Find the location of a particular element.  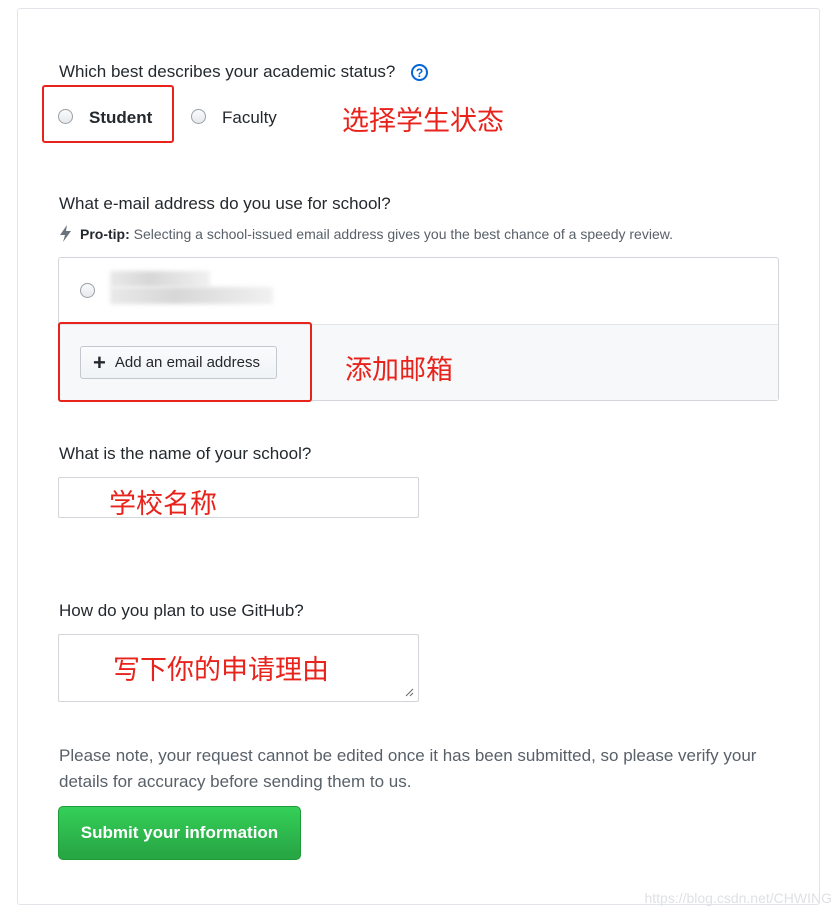

email-radio is located at coordinates (87, 290).